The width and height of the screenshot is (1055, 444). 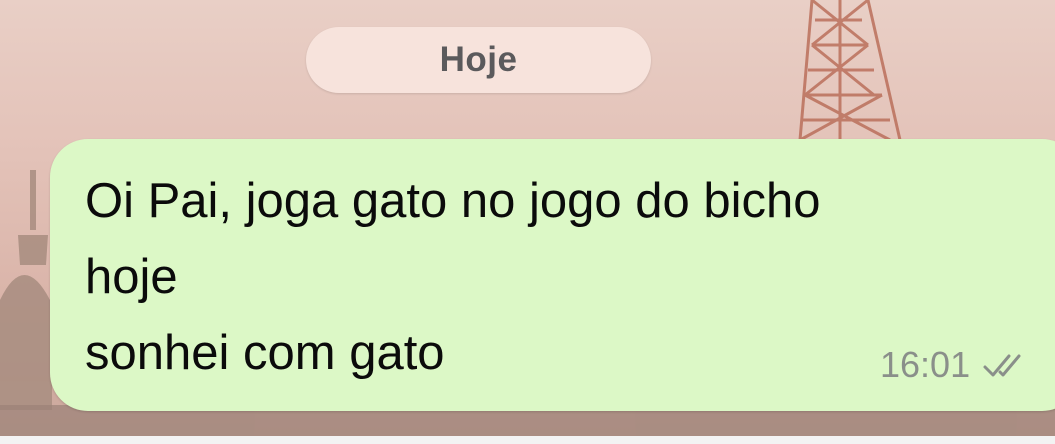 I want to click on message-meta: 16:01, so click(x=955, y=365).